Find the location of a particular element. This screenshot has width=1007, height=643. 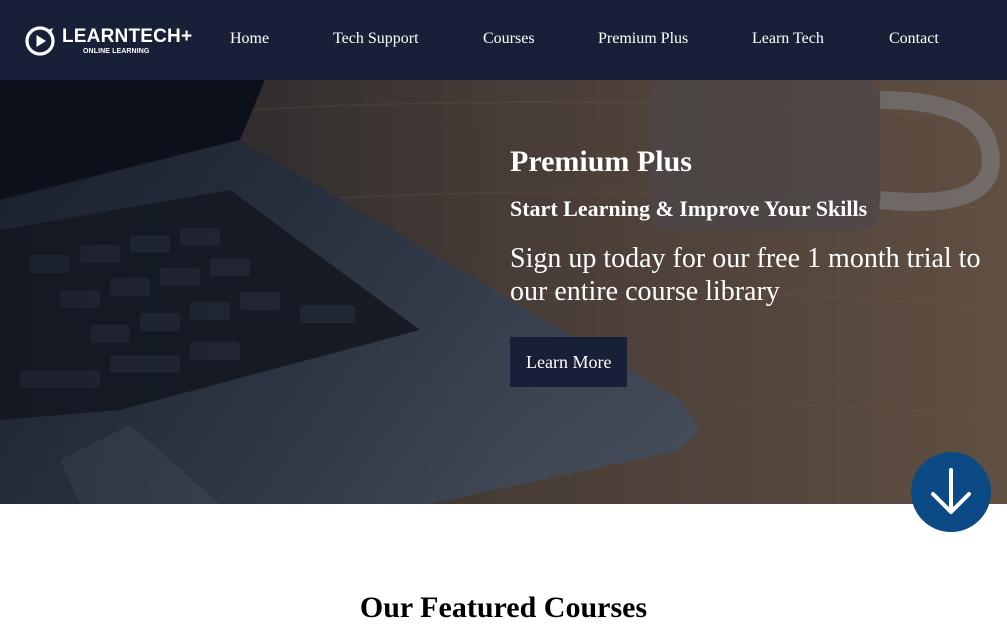

scroll-down-button is located at coordinates (951, 492).